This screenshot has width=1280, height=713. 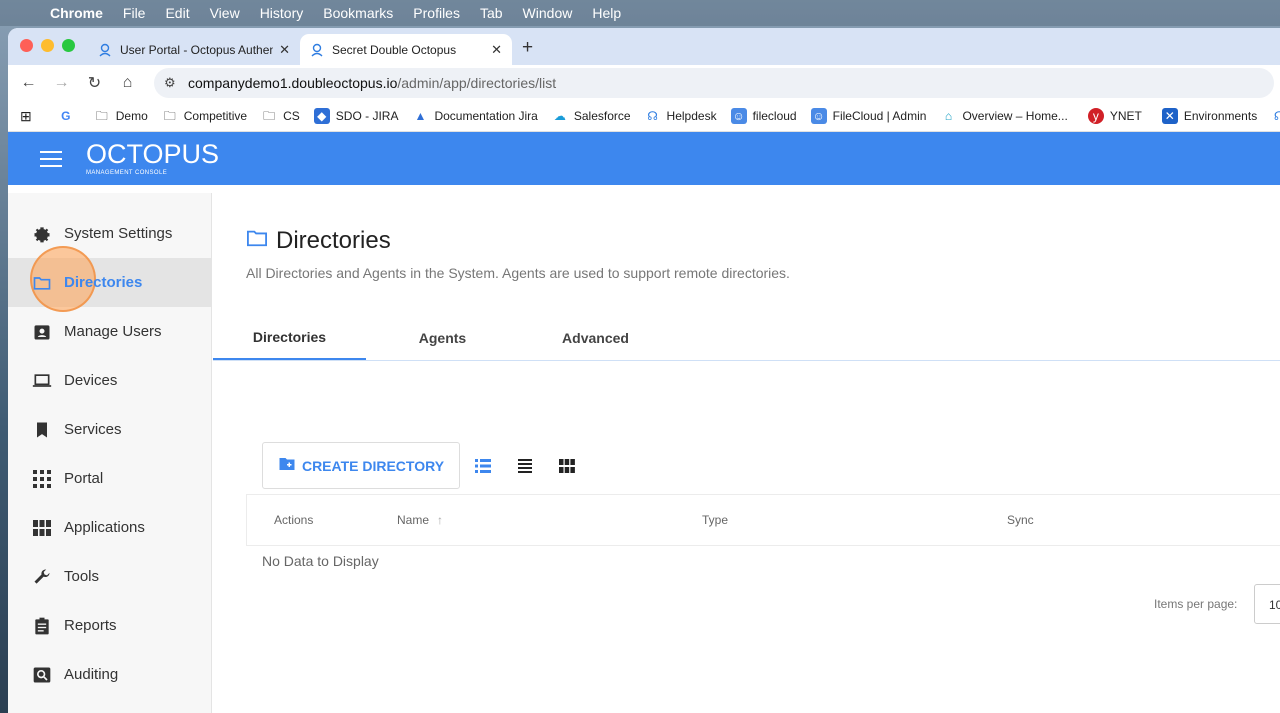 What do you see at coordinates (109, 576) in the screenshot?
I see `sidebar-item-tools: Tools` at bounding box center [109, 576].